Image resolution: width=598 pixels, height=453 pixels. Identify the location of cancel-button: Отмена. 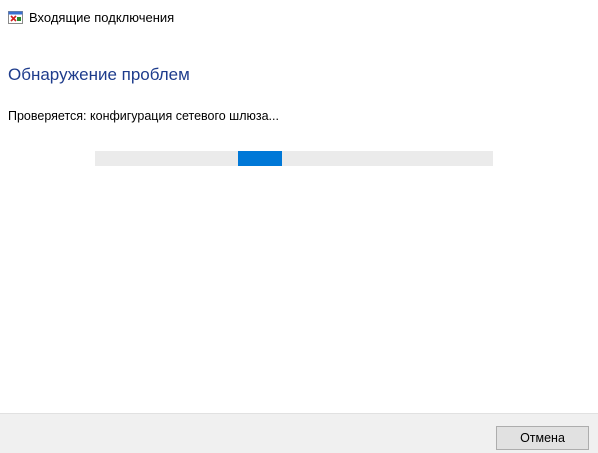
(542, 438).